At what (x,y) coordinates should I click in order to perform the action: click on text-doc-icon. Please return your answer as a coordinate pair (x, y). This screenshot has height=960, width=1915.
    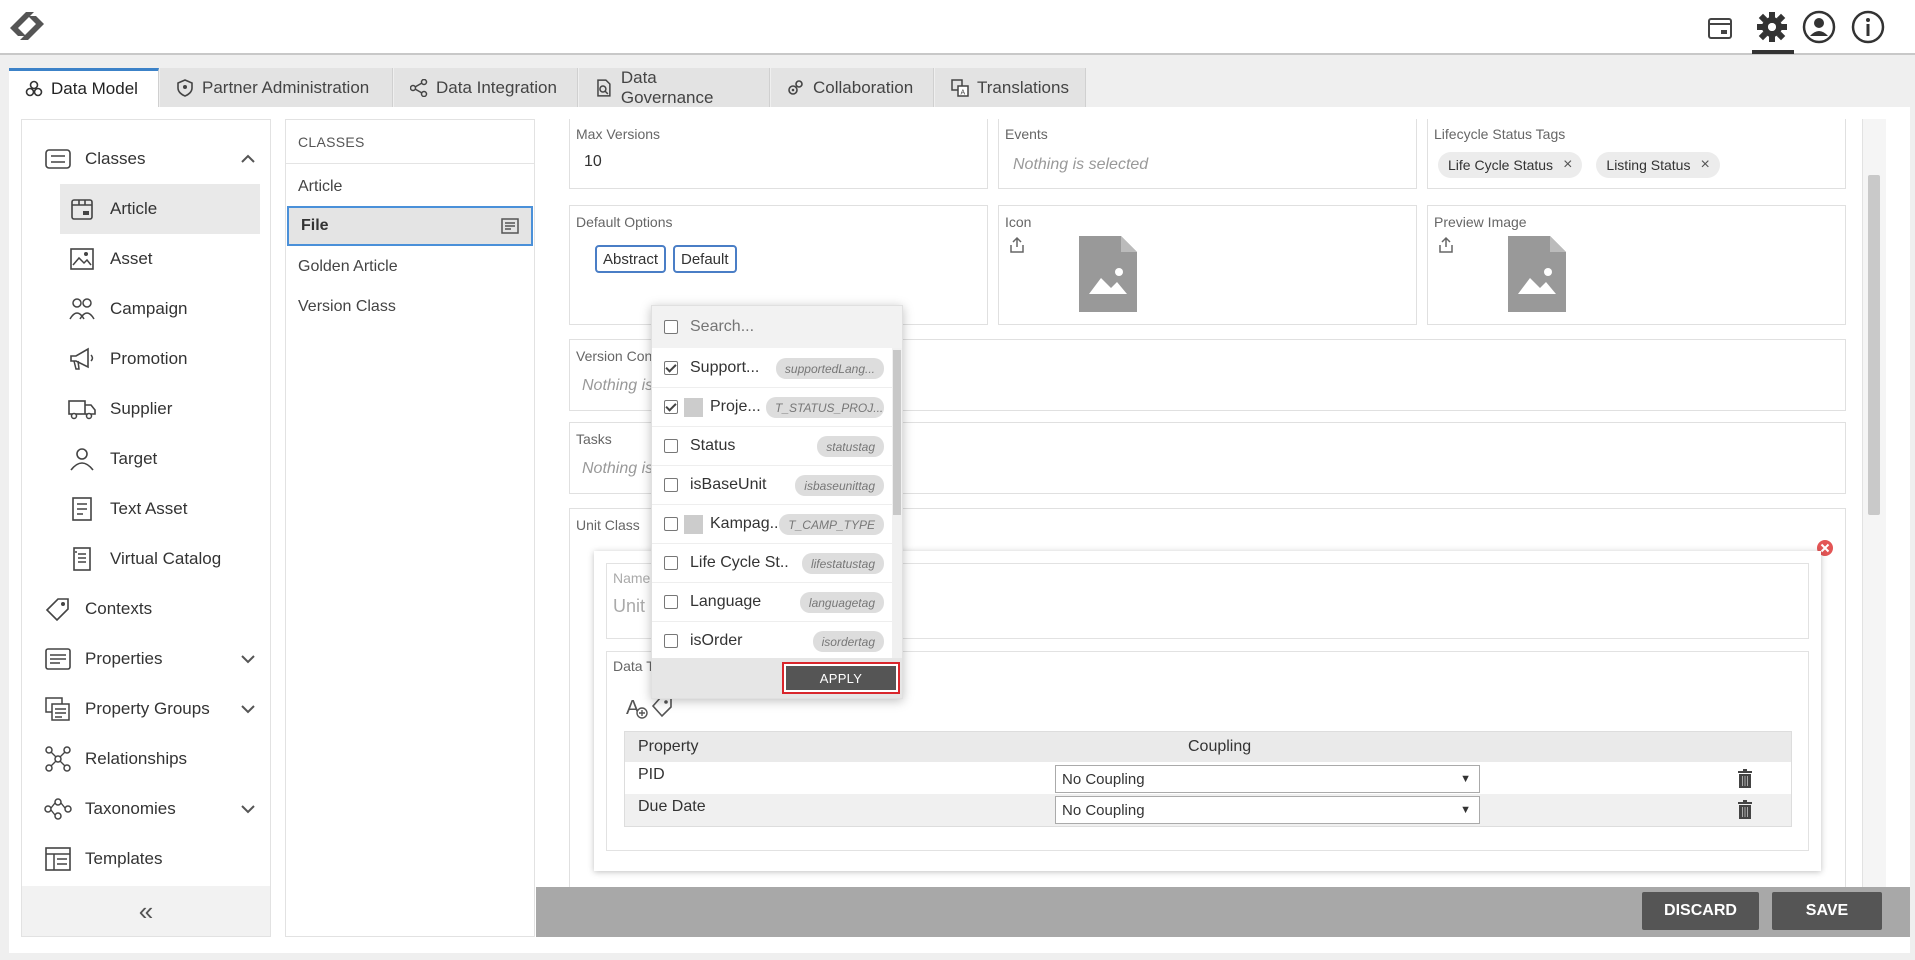
    Looking at the image, I should click on (82, 509).